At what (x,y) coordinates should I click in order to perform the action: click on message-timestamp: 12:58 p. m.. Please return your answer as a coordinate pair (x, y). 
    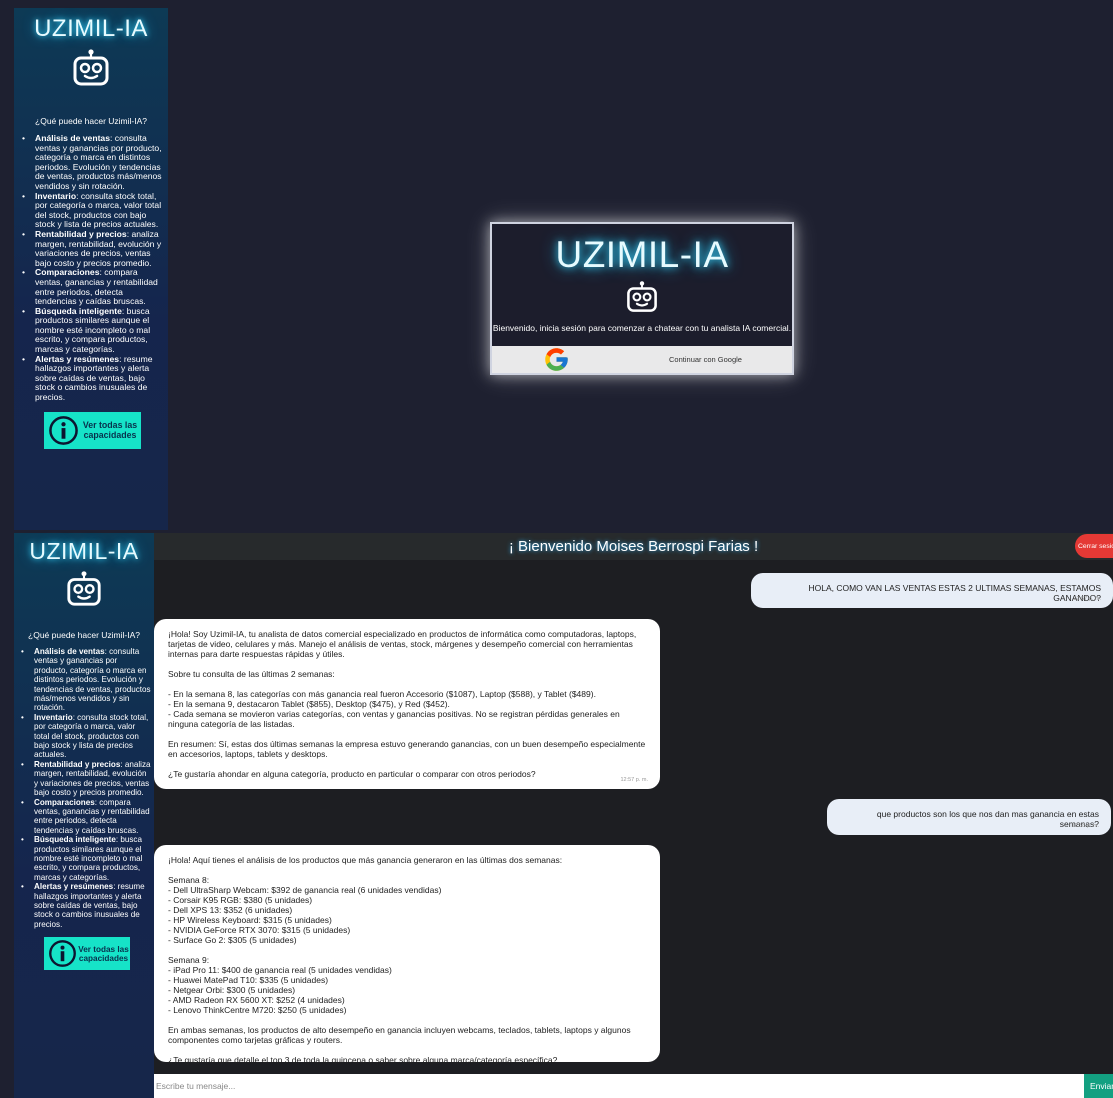
    Looking at the image, I should click on (1085, 826).